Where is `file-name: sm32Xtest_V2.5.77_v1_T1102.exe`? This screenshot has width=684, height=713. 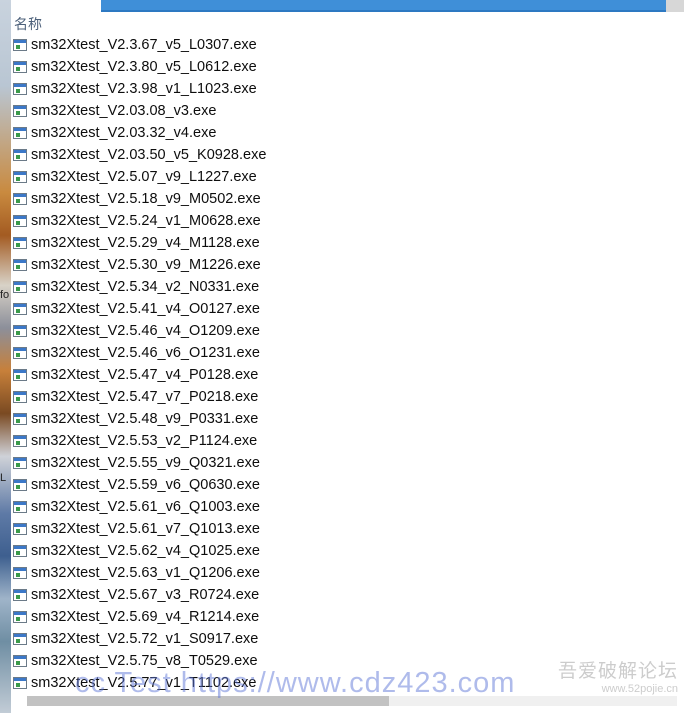 file-name: sm32Xtest_V2.5.77_v1_T1102.exe is located at coordinates (144, 683).